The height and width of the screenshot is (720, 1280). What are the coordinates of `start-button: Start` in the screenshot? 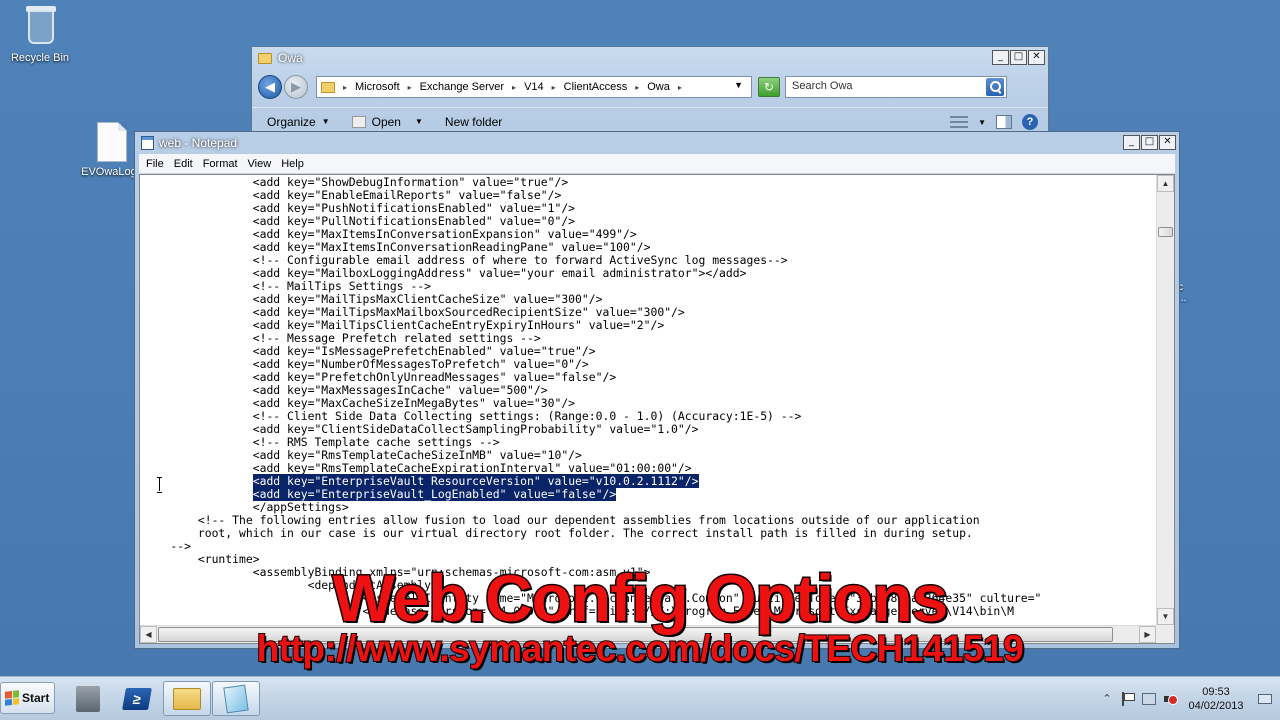 It's located at (27, 698).